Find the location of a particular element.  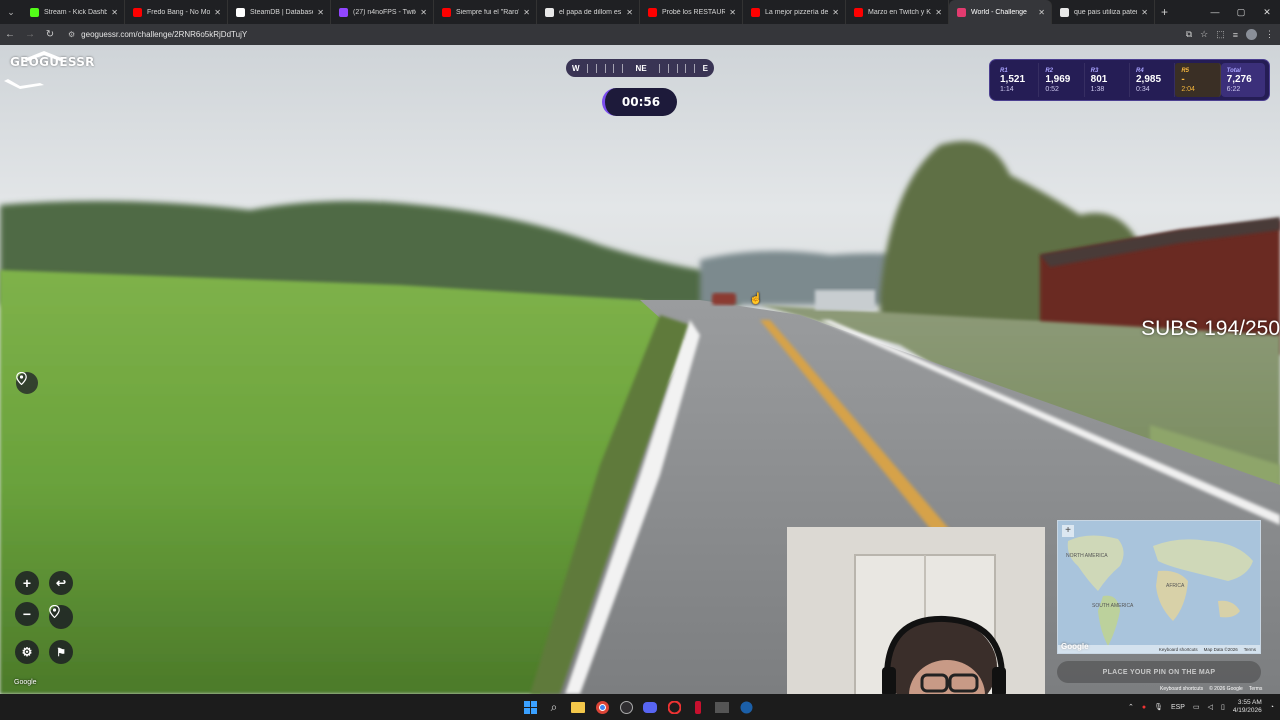

new-tab-button: + is located at coordinates (1164, 12).